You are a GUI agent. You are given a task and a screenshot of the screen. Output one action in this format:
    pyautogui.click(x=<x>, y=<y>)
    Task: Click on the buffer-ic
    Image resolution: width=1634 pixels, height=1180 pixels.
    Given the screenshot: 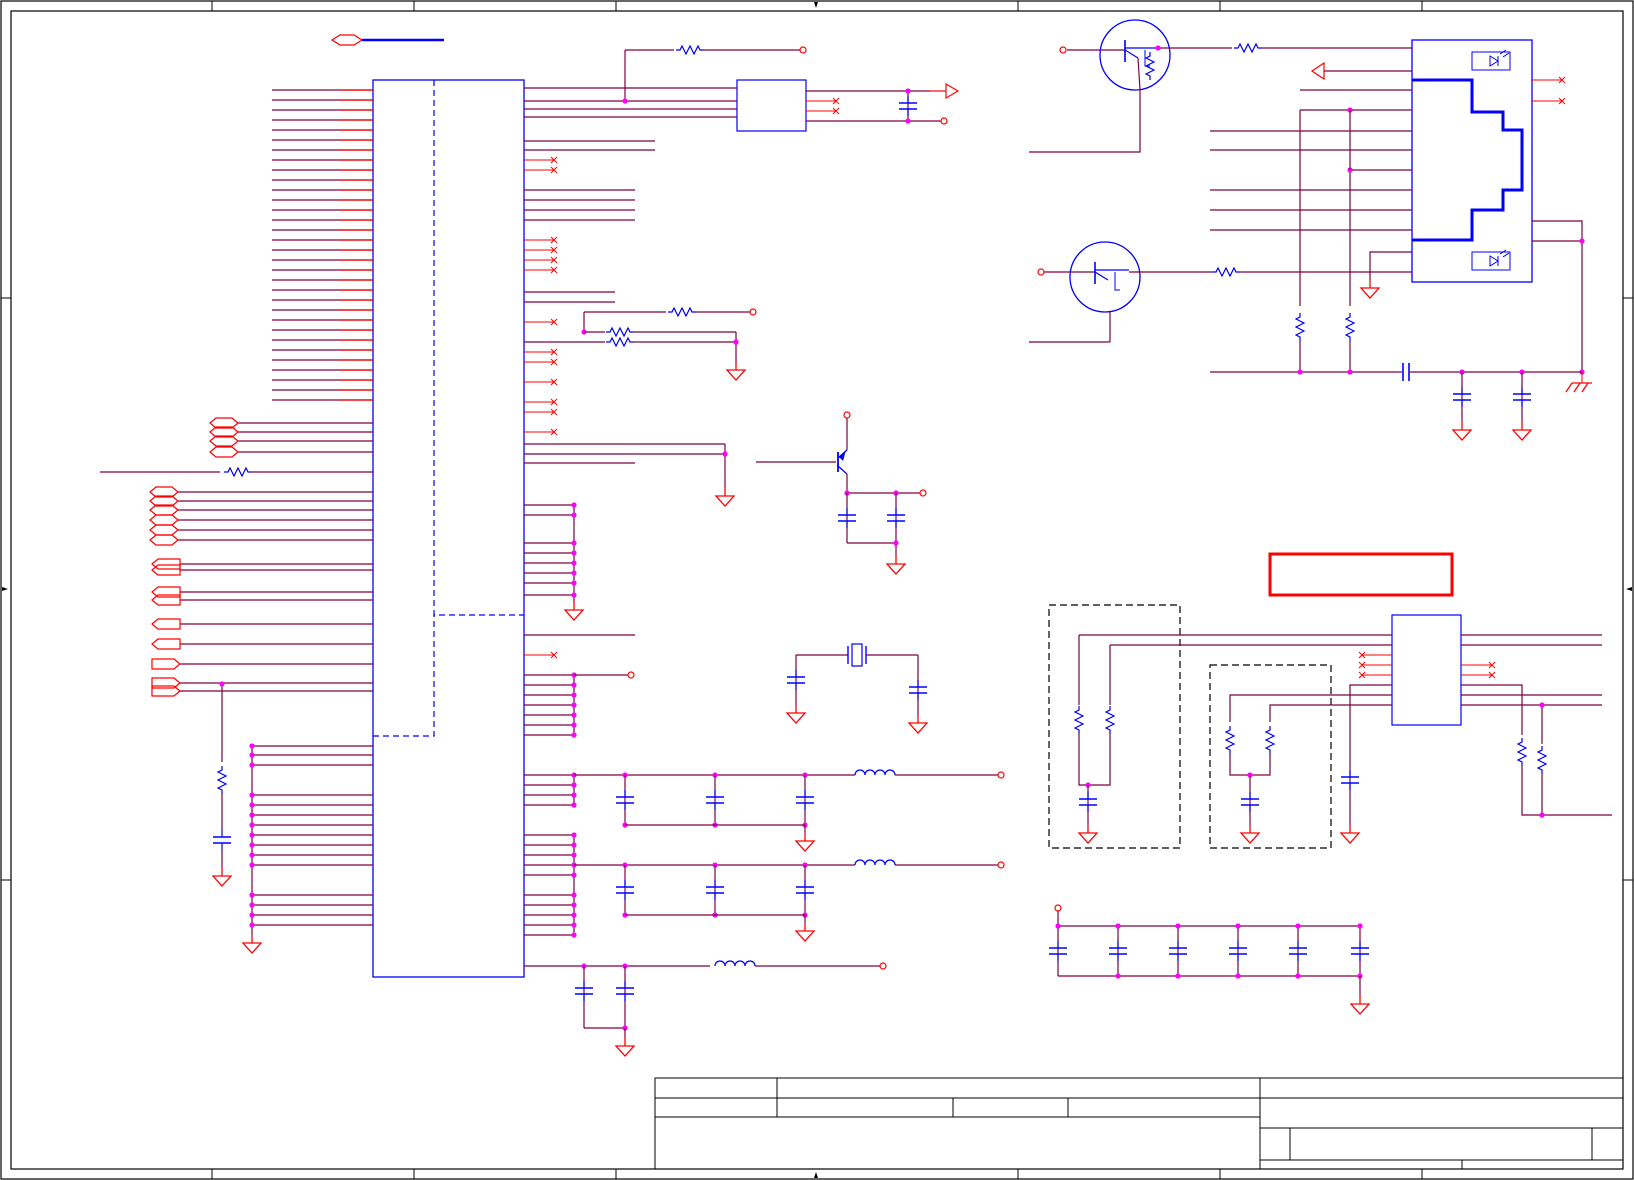 What is the action you would take?
    pyautogui.click(x=742, y=88)
    